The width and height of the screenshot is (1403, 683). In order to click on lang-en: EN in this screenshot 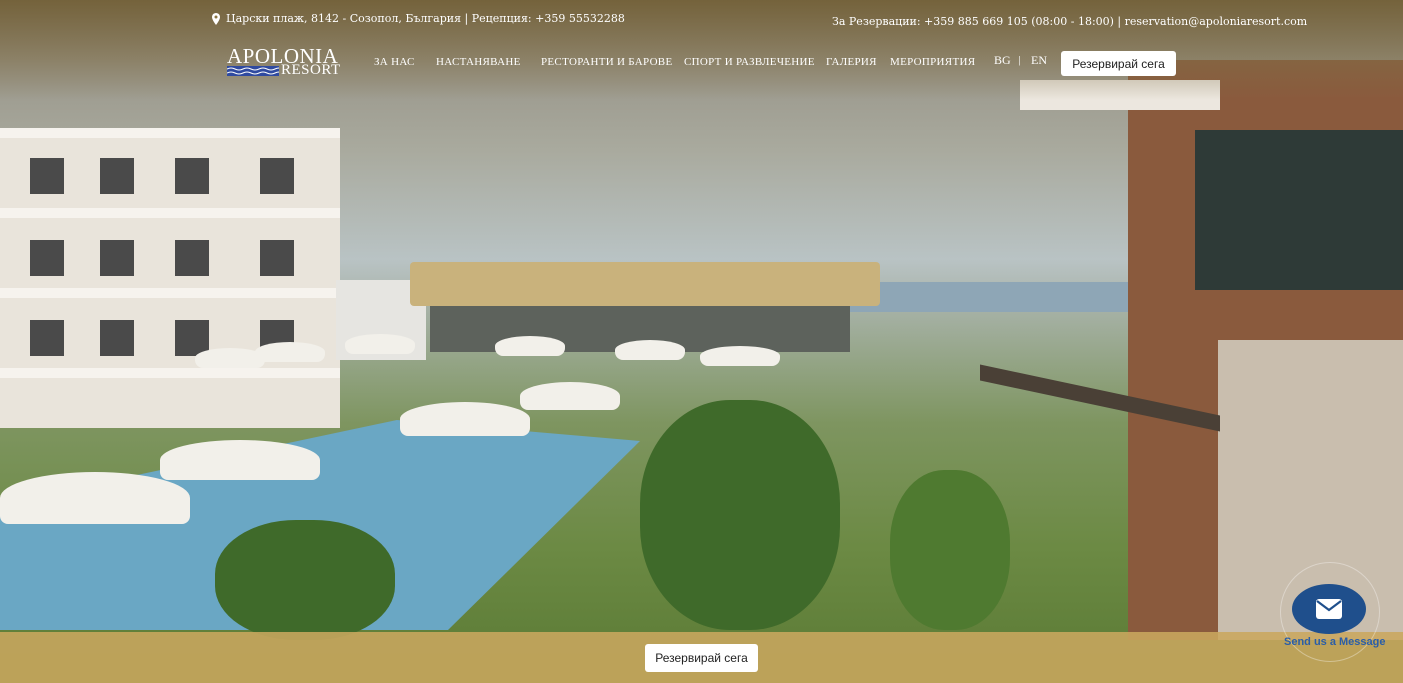, I will do `click(1039, 60)`.